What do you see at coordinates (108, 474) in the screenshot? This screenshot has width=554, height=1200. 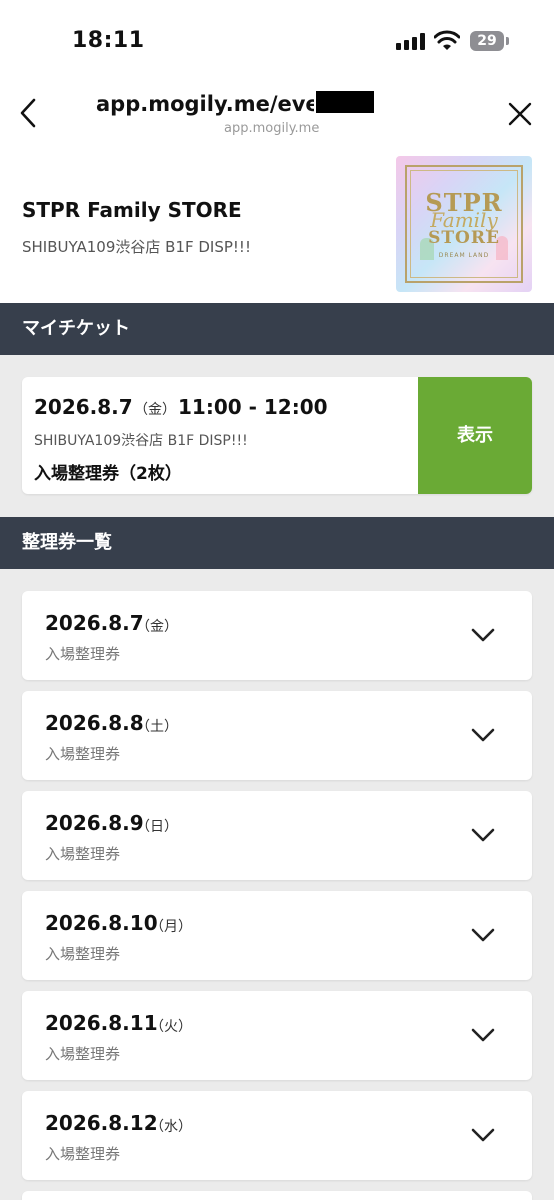 I see `ticket-type: 入場整理券（2枚）` at bounding box center [108, 474].